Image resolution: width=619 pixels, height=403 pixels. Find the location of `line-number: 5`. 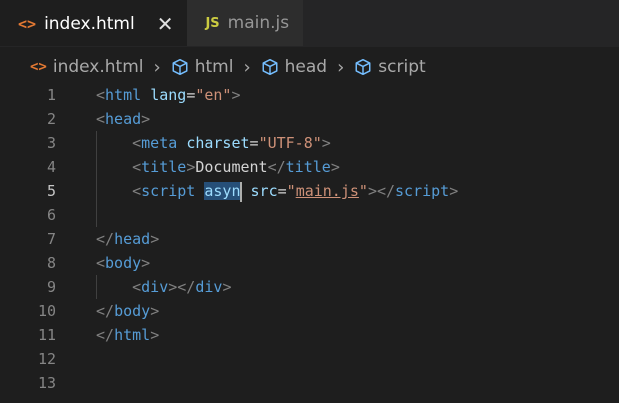

line-number: 5 is located at coordinates (51, 191).